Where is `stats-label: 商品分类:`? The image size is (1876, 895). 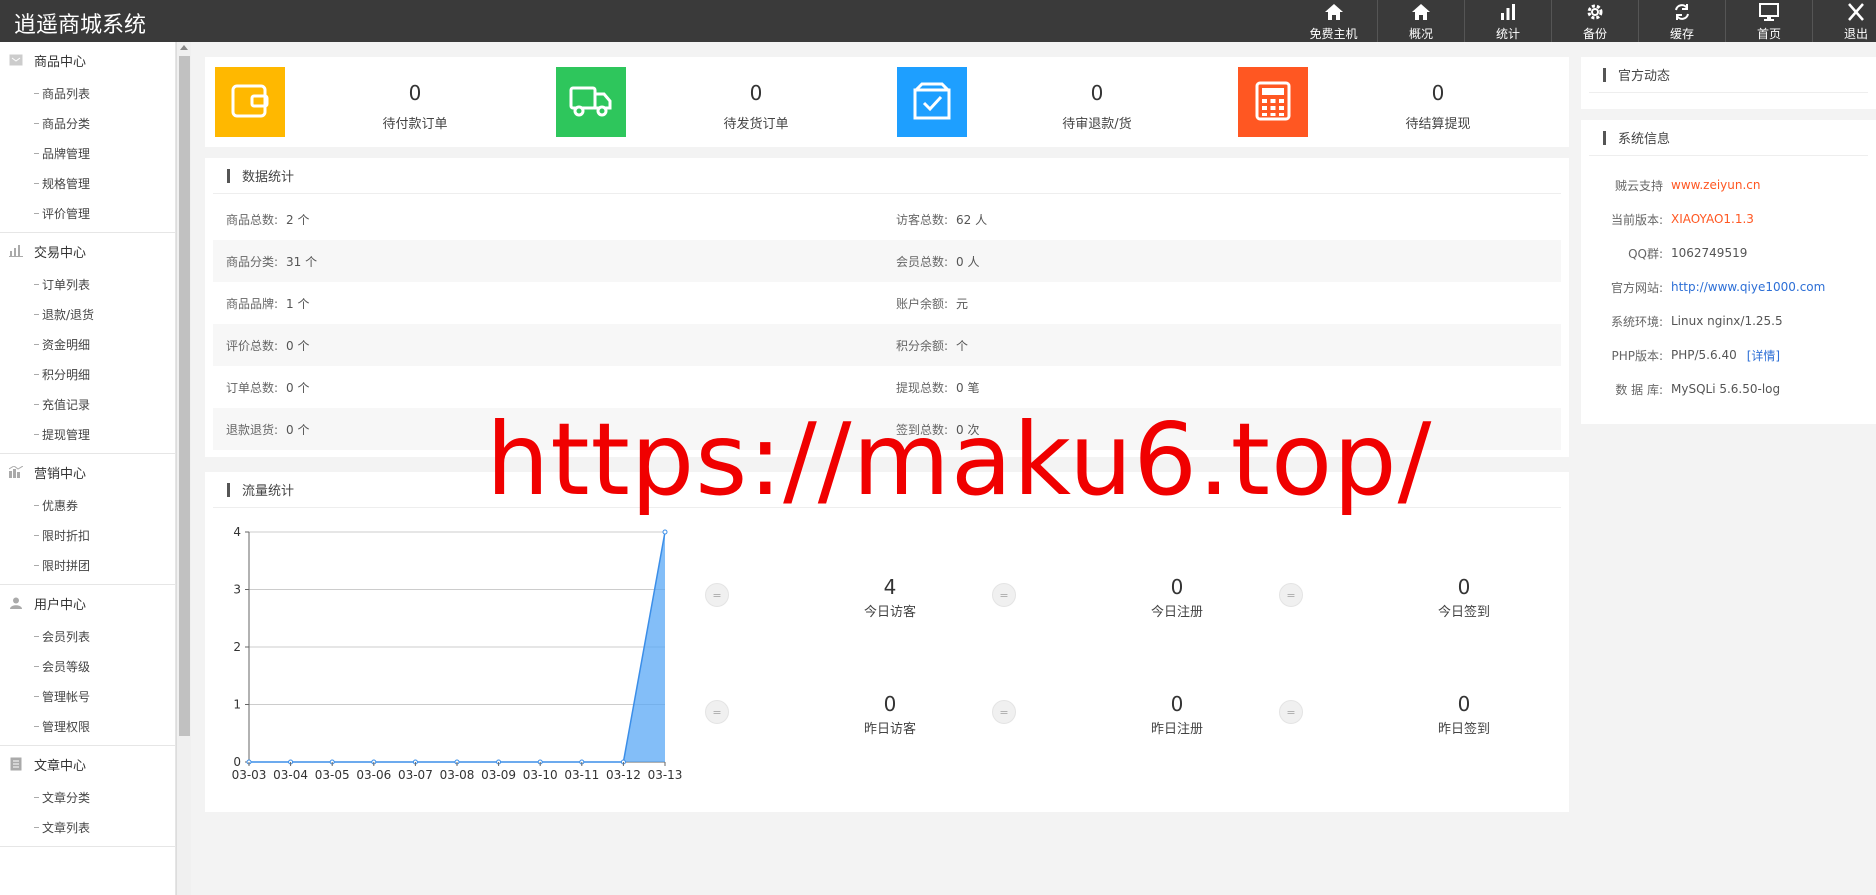 stats-label: 商品分类: is located at coordinates (251, 261).